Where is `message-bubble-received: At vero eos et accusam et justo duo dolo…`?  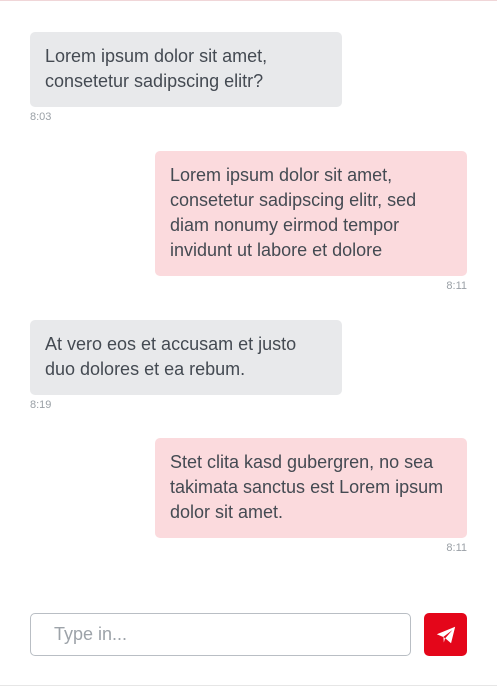 message-bubble-received: At vero eos et accusam et justo duo dolo… is located at coordinates (186, 357).